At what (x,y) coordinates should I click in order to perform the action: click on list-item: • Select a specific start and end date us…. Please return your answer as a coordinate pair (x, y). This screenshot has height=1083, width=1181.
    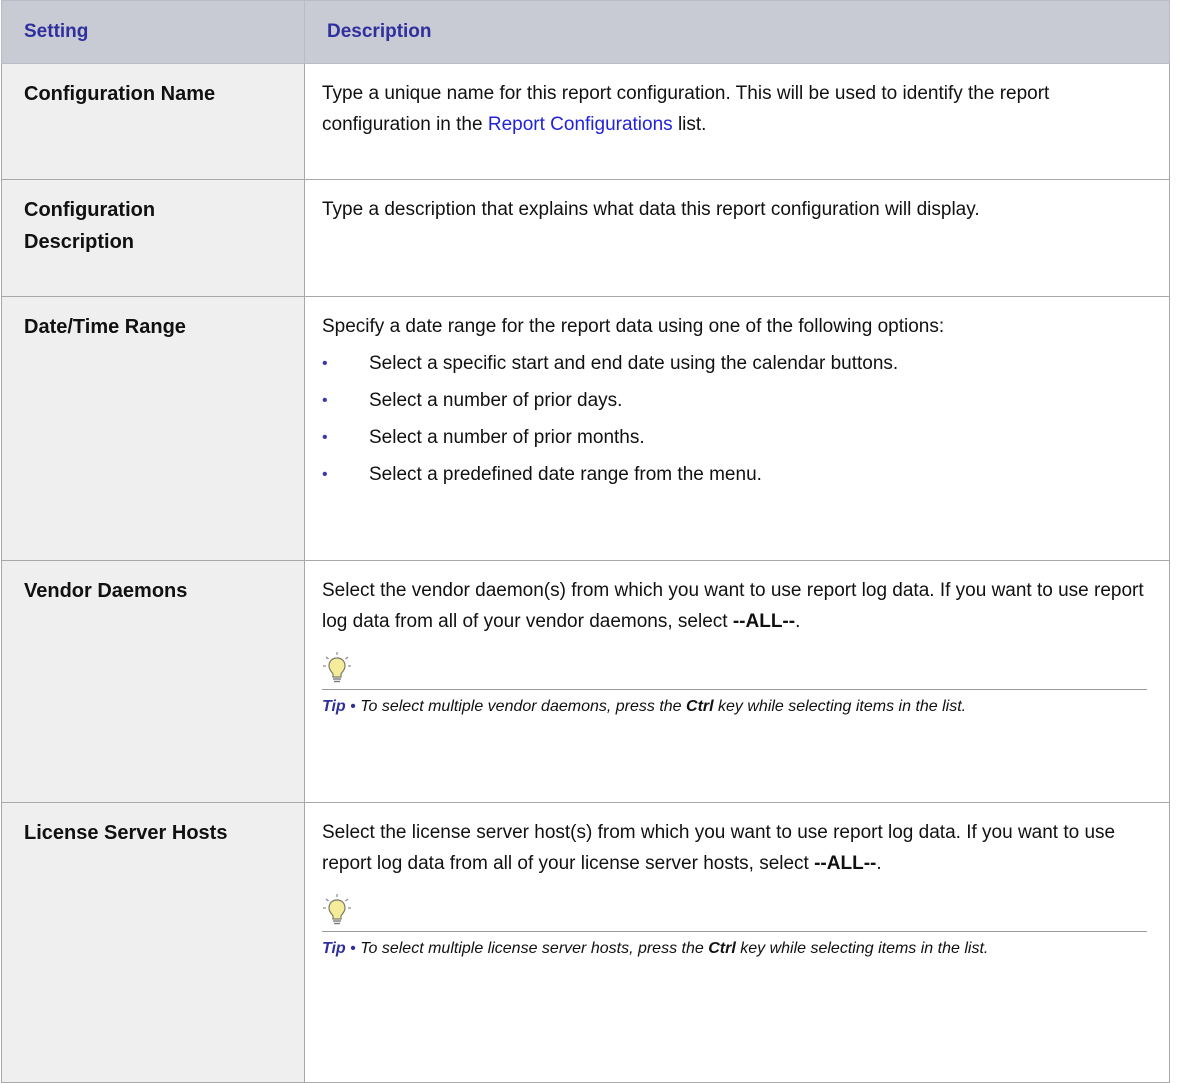
    Looking at the image, I should click on (734, 363).